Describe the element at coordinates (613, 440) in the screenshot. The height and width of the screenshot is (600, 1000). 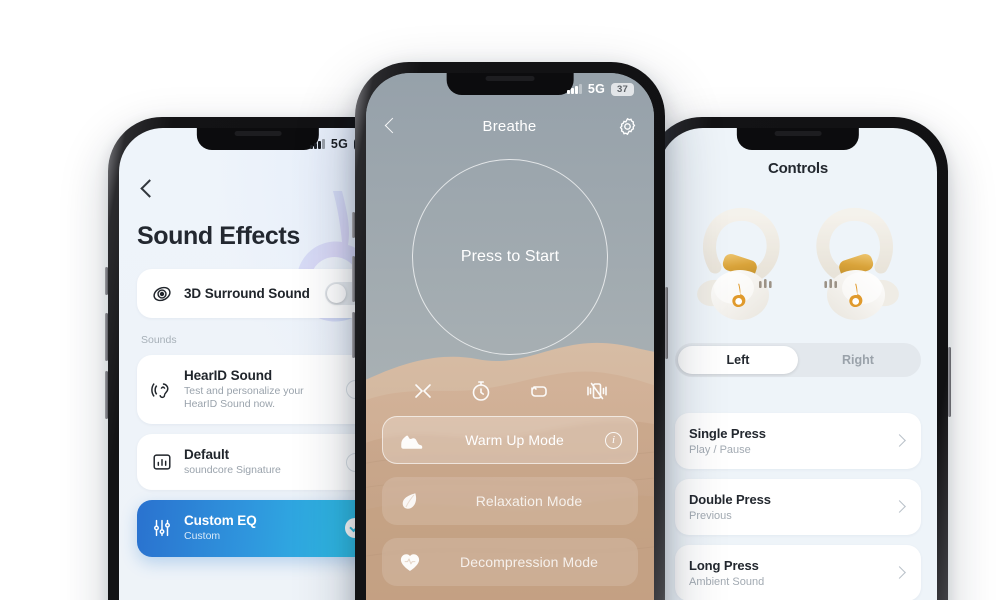
I see `info-icon: i` at that location.